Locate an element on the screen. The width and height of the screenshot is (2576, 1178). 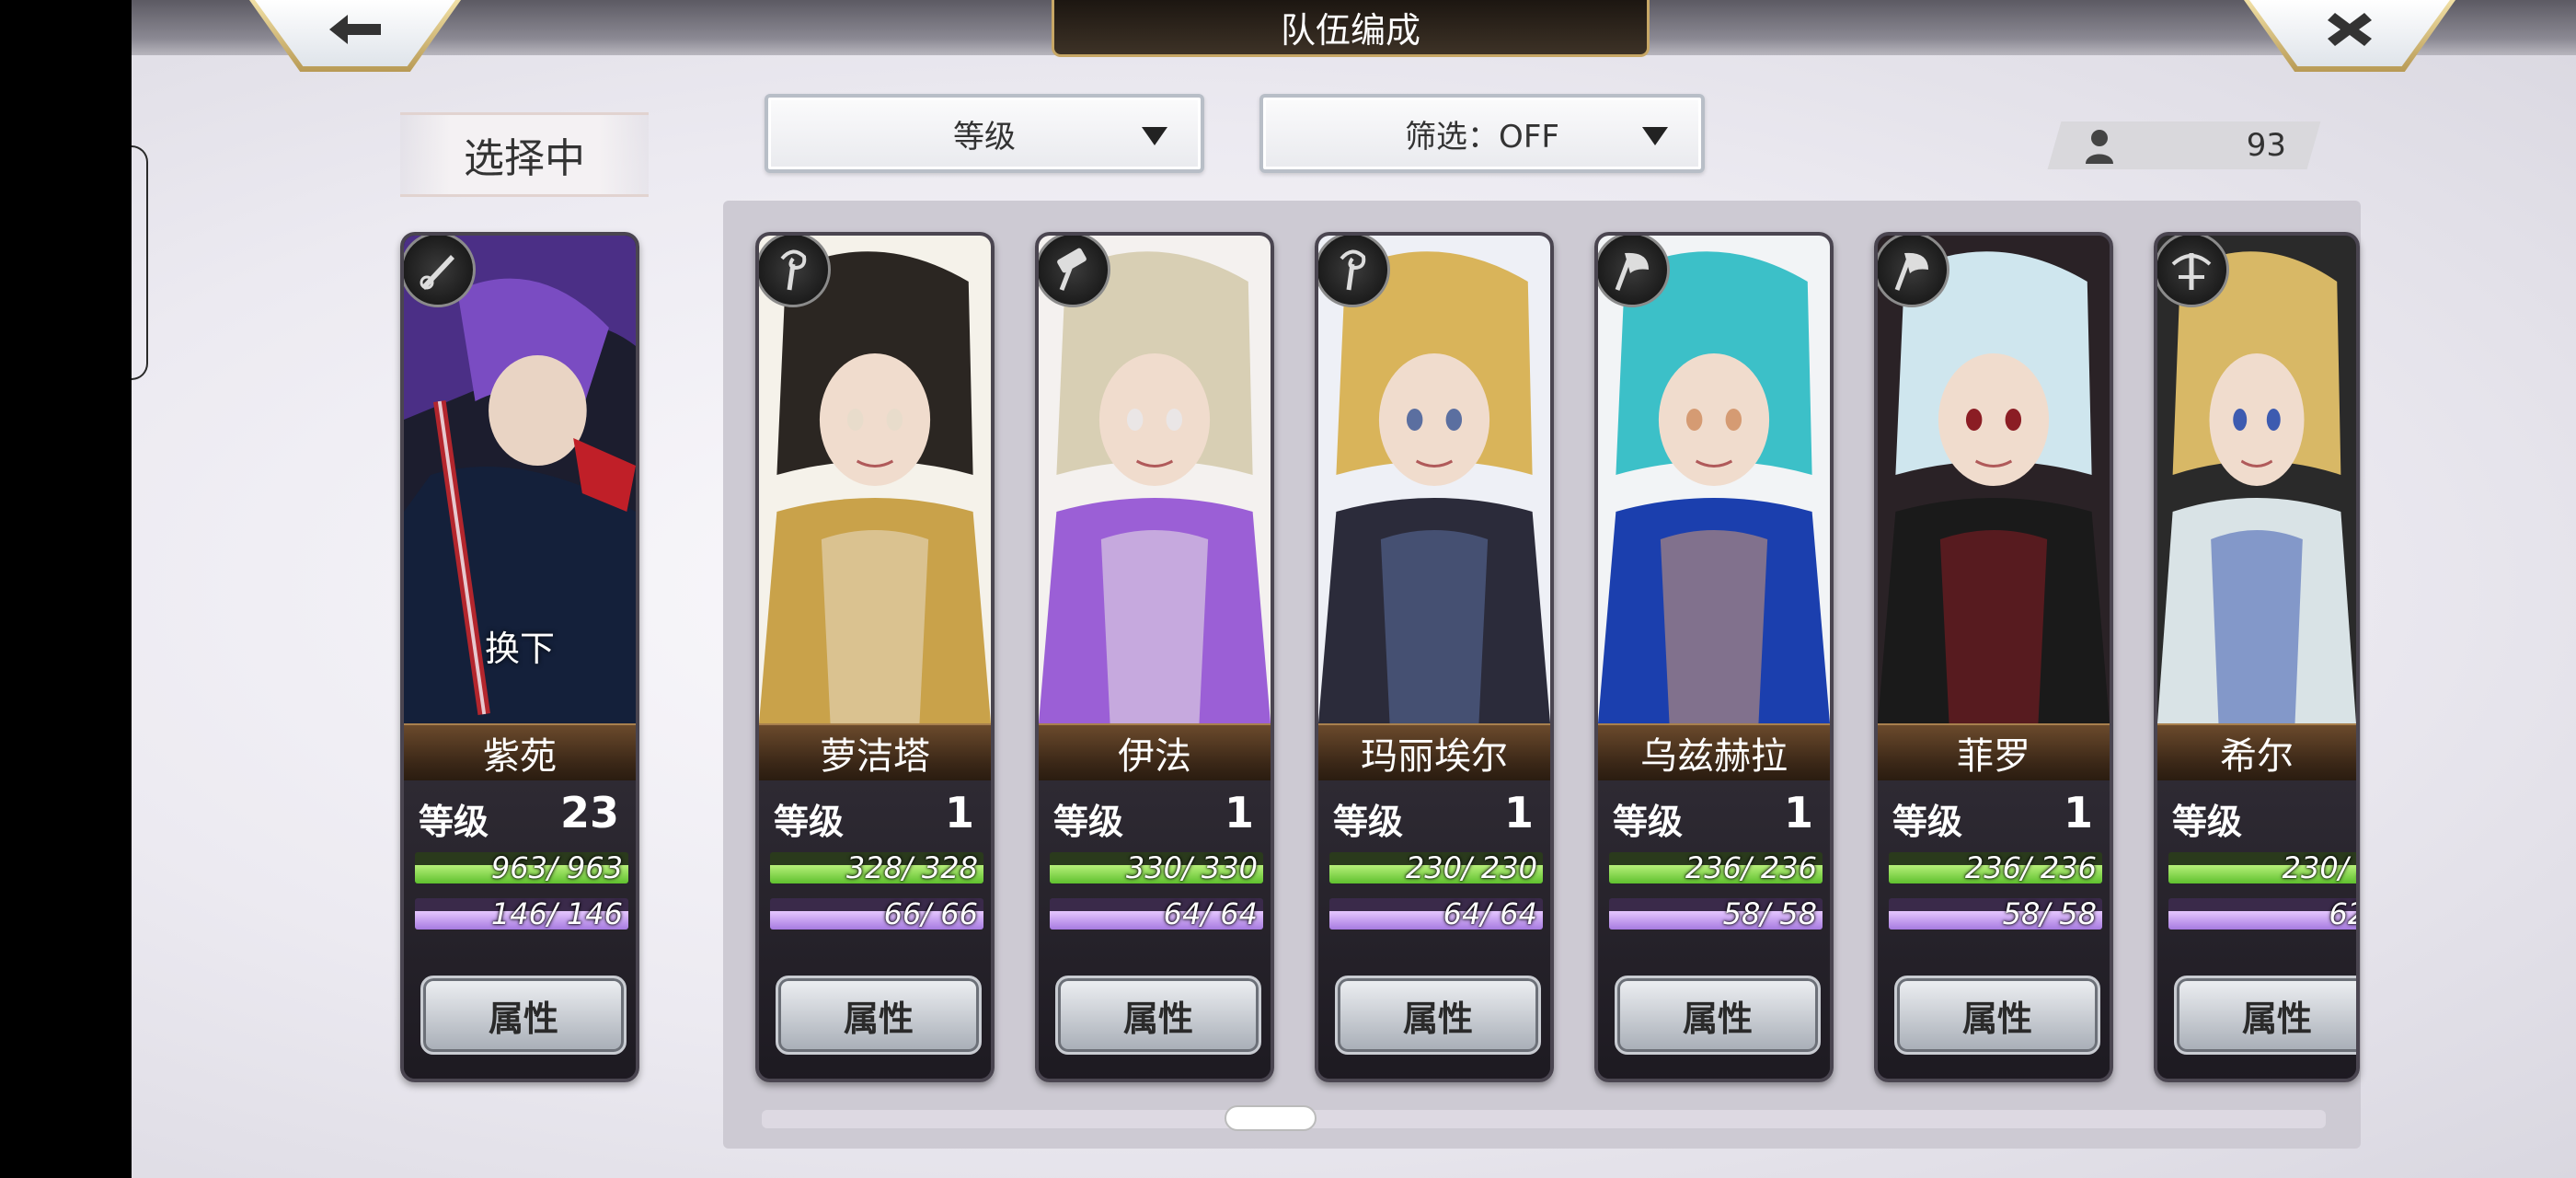
screen-notch is located at coordinates (140, 262).